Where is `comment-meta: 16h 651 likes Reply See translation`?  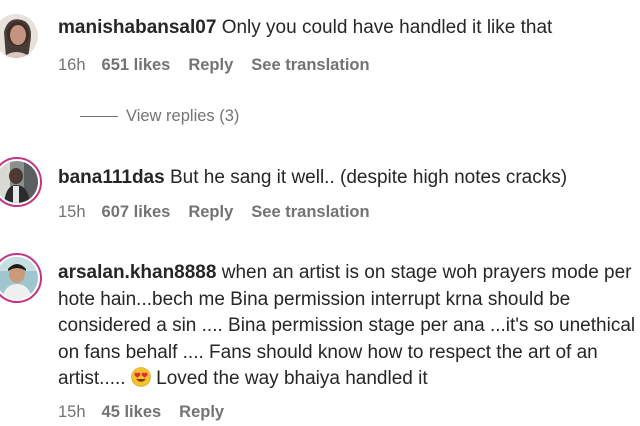
comment-meta: 16h 651 likes Reply See translation is located at coordinates (223, 65).